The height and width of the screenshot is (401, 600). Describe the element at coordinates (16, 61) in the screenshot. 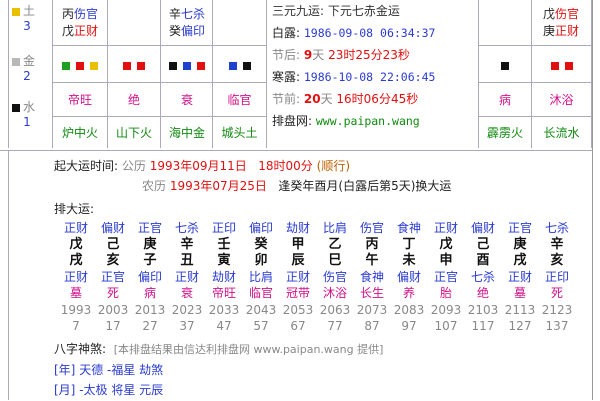

I see `metal-color-icon` at that location.